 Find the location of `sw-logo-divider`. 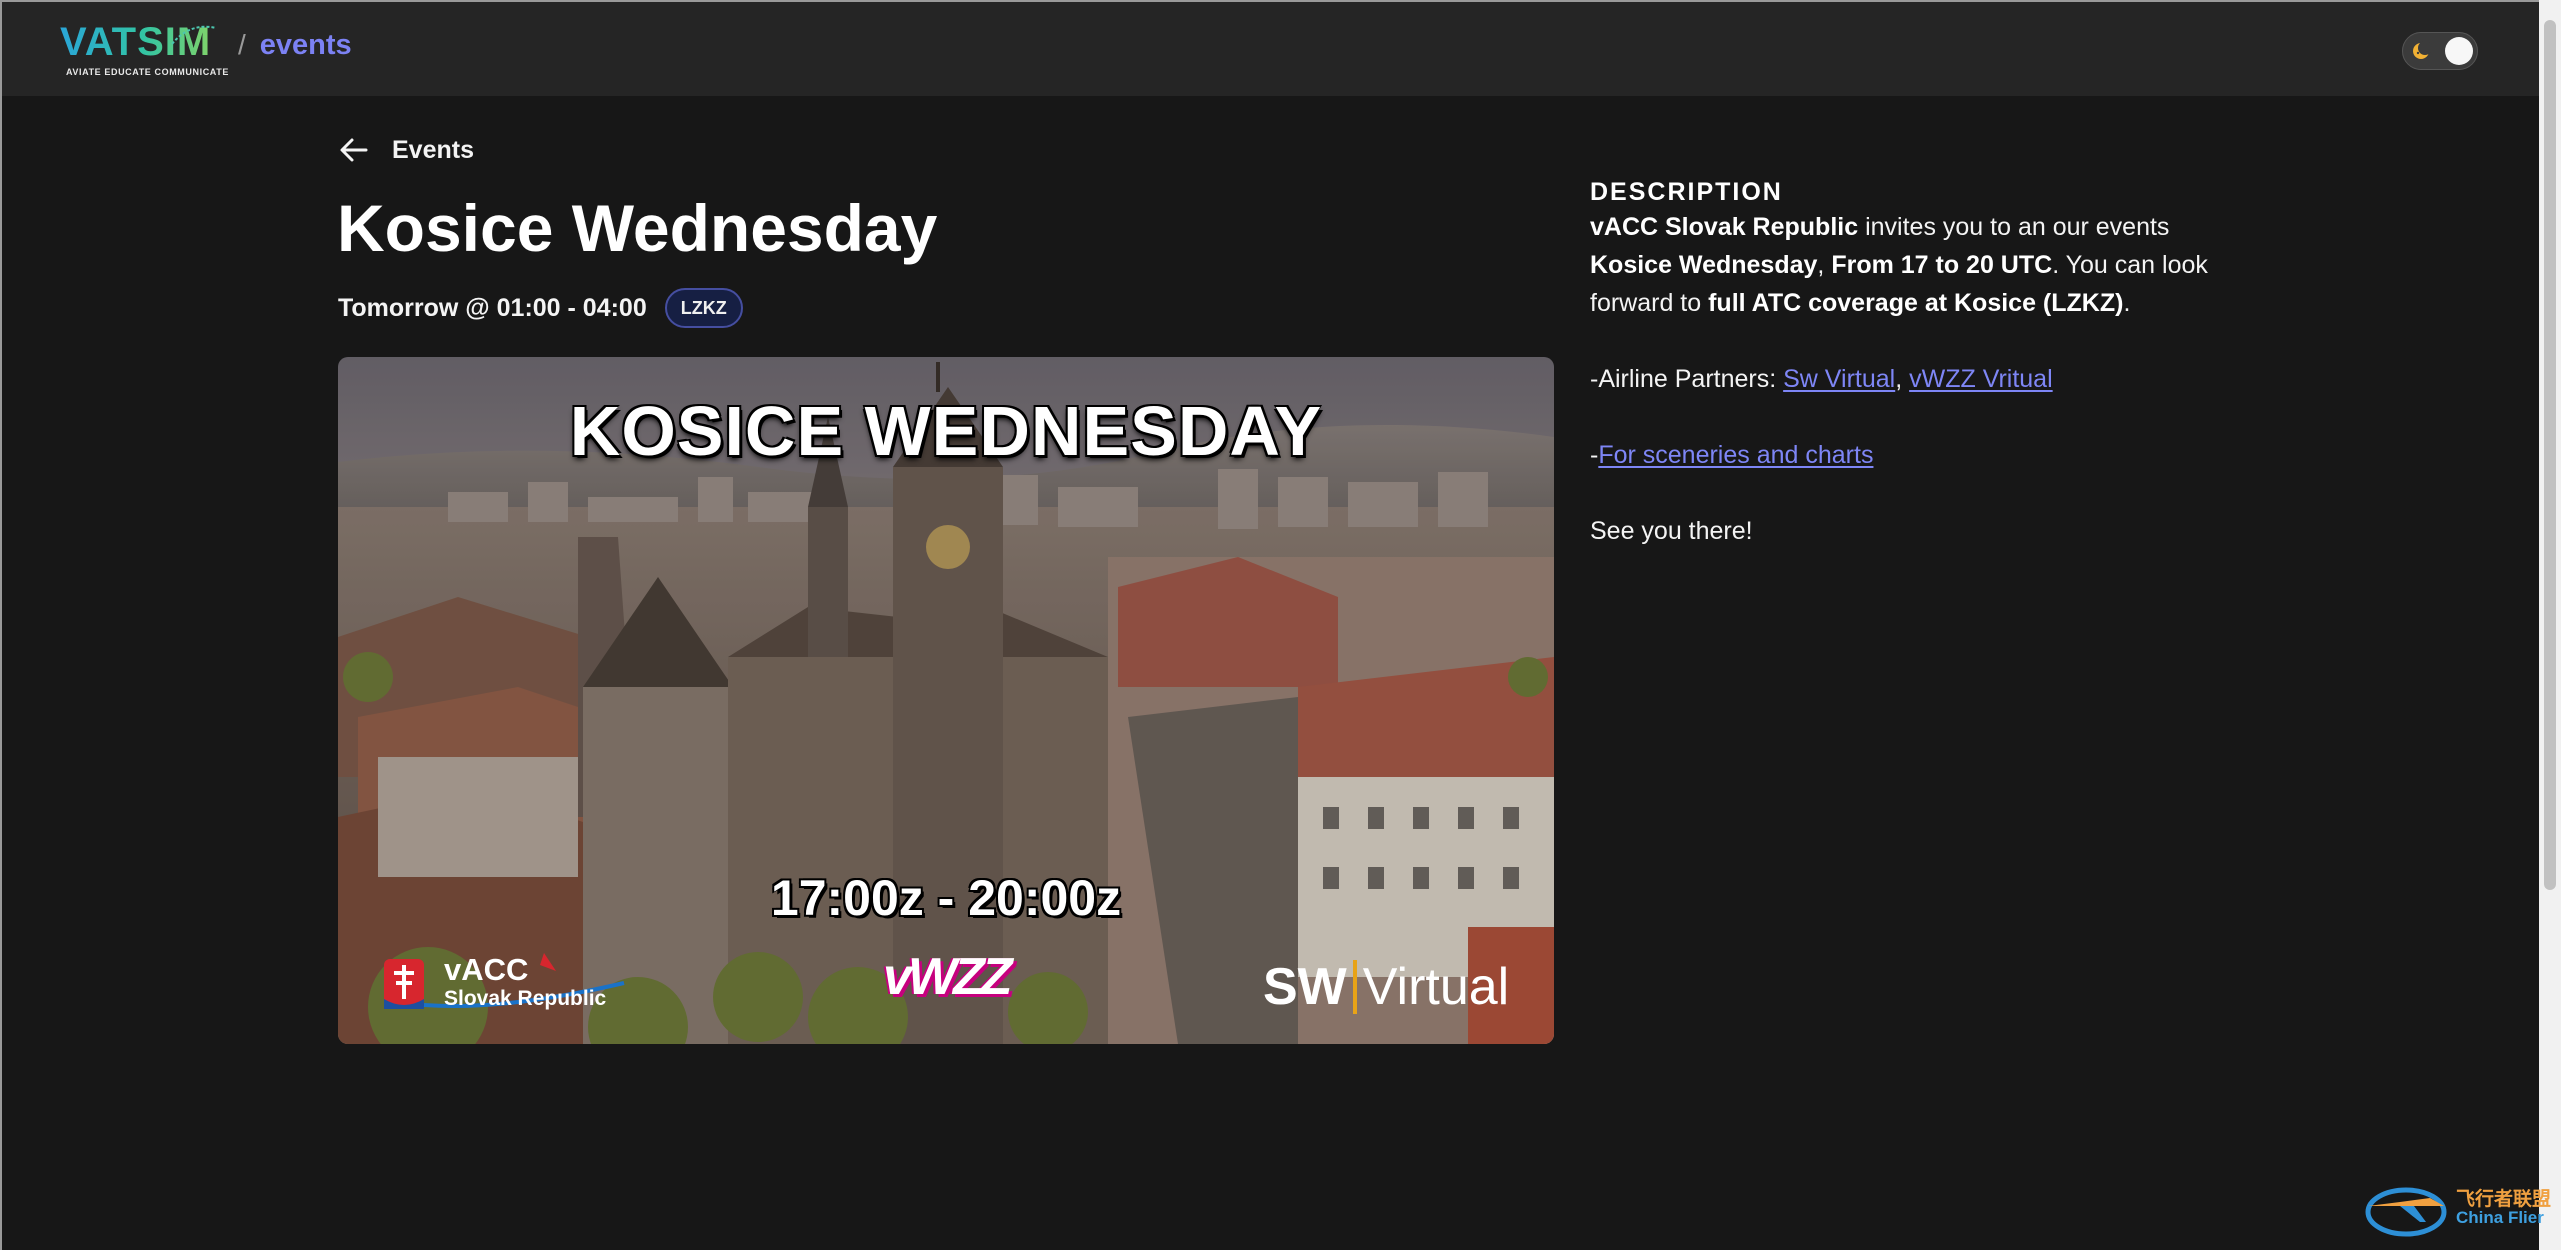

sw-logo-divider is located at coordinates (1354, 987).